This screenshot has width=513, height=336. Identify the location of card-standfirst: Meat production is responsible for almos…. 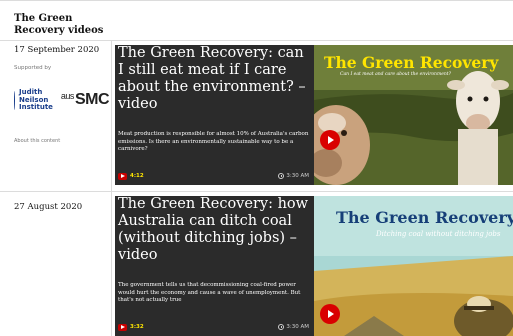
(213, 141).